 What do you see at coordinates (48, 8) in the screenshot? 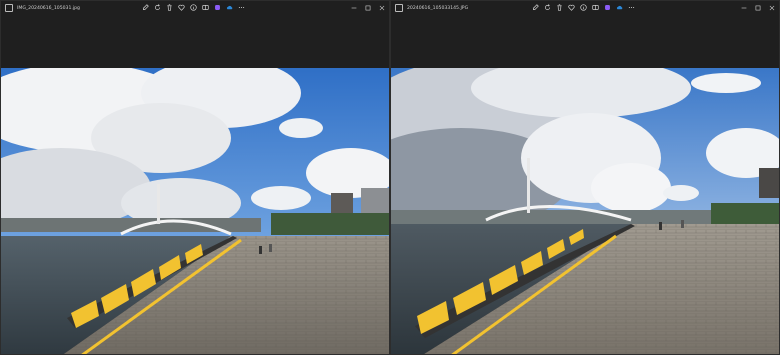
I see `window-title: IMG_20240616_105031.jpg` at bounding box center [48, 8].